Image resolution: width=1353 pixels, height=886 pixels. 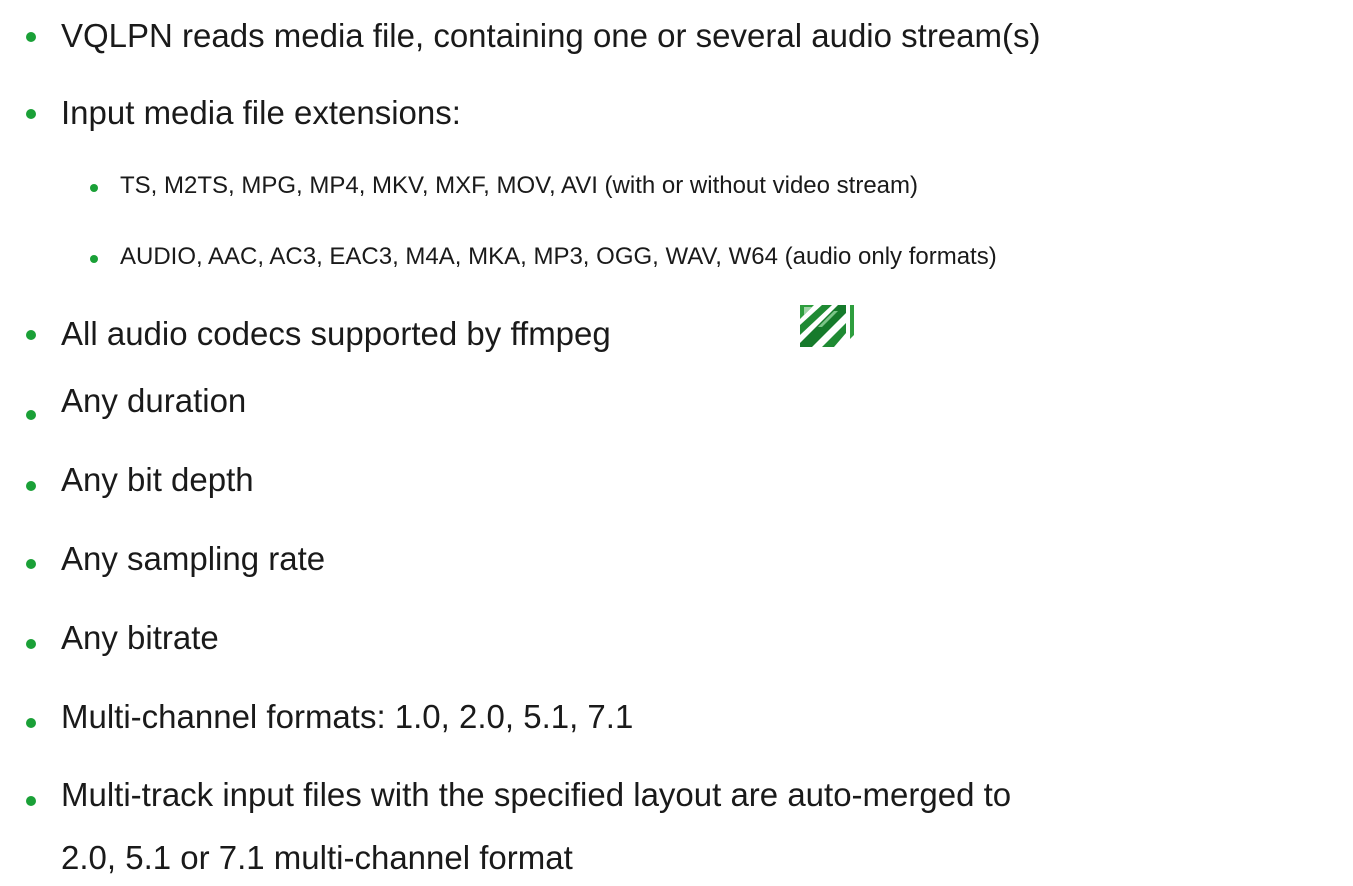 What do you see at coordinates (140, 637) in the screenshot?
I see `list-item: Any bitrate` at bounding box center [140, 637].